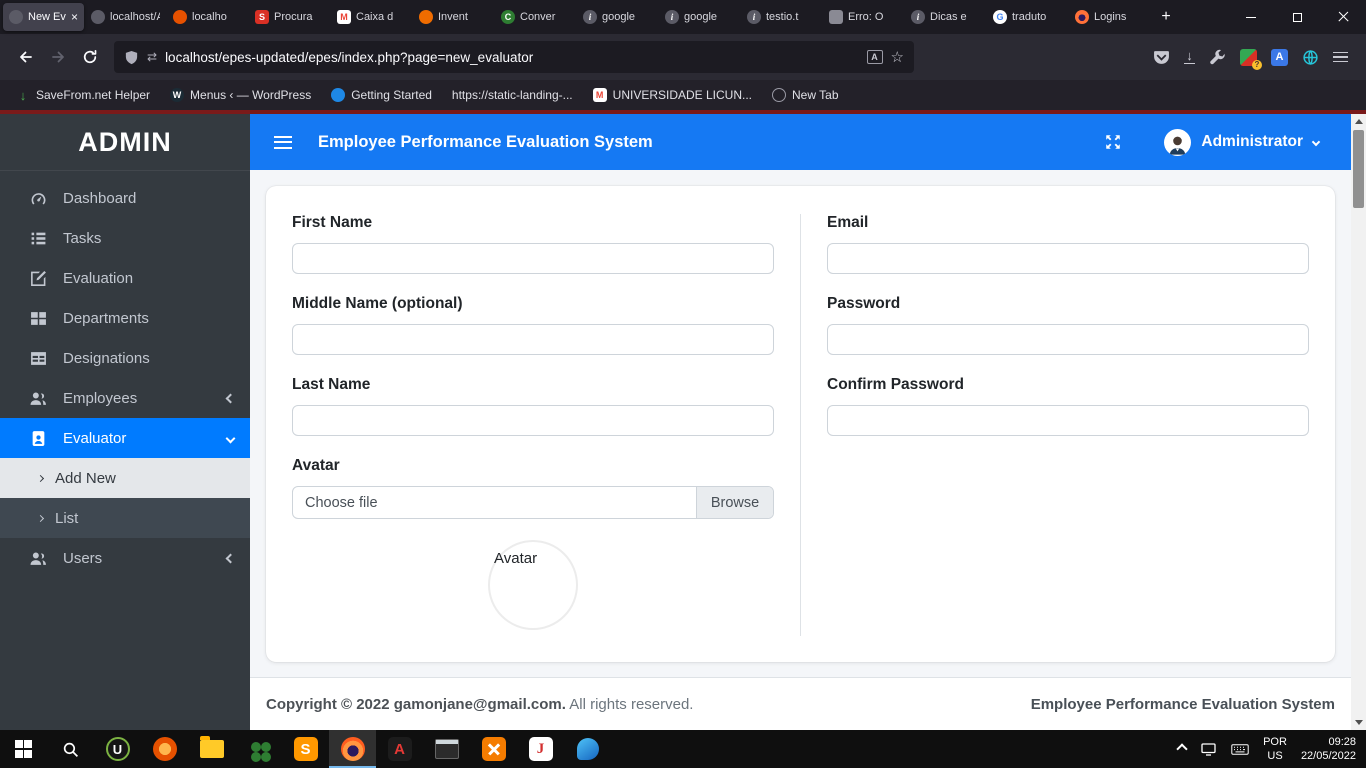 This screenshot has width=1366, height=768. Describe the element at coordinates (125, 558) in the screenshot. I see `sidebar-item-users: Users` at that location.